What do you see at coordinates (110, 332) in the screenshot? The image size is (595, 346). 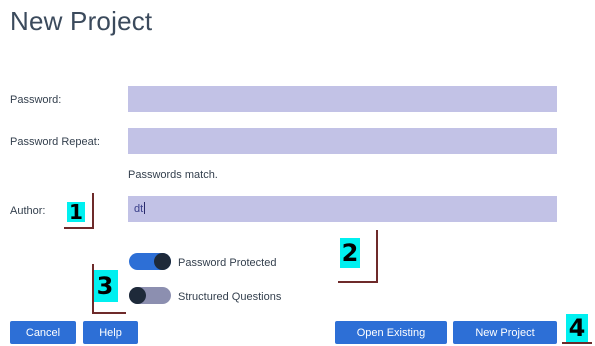 I see `help-button: Help` at bounding box center [110, 332].